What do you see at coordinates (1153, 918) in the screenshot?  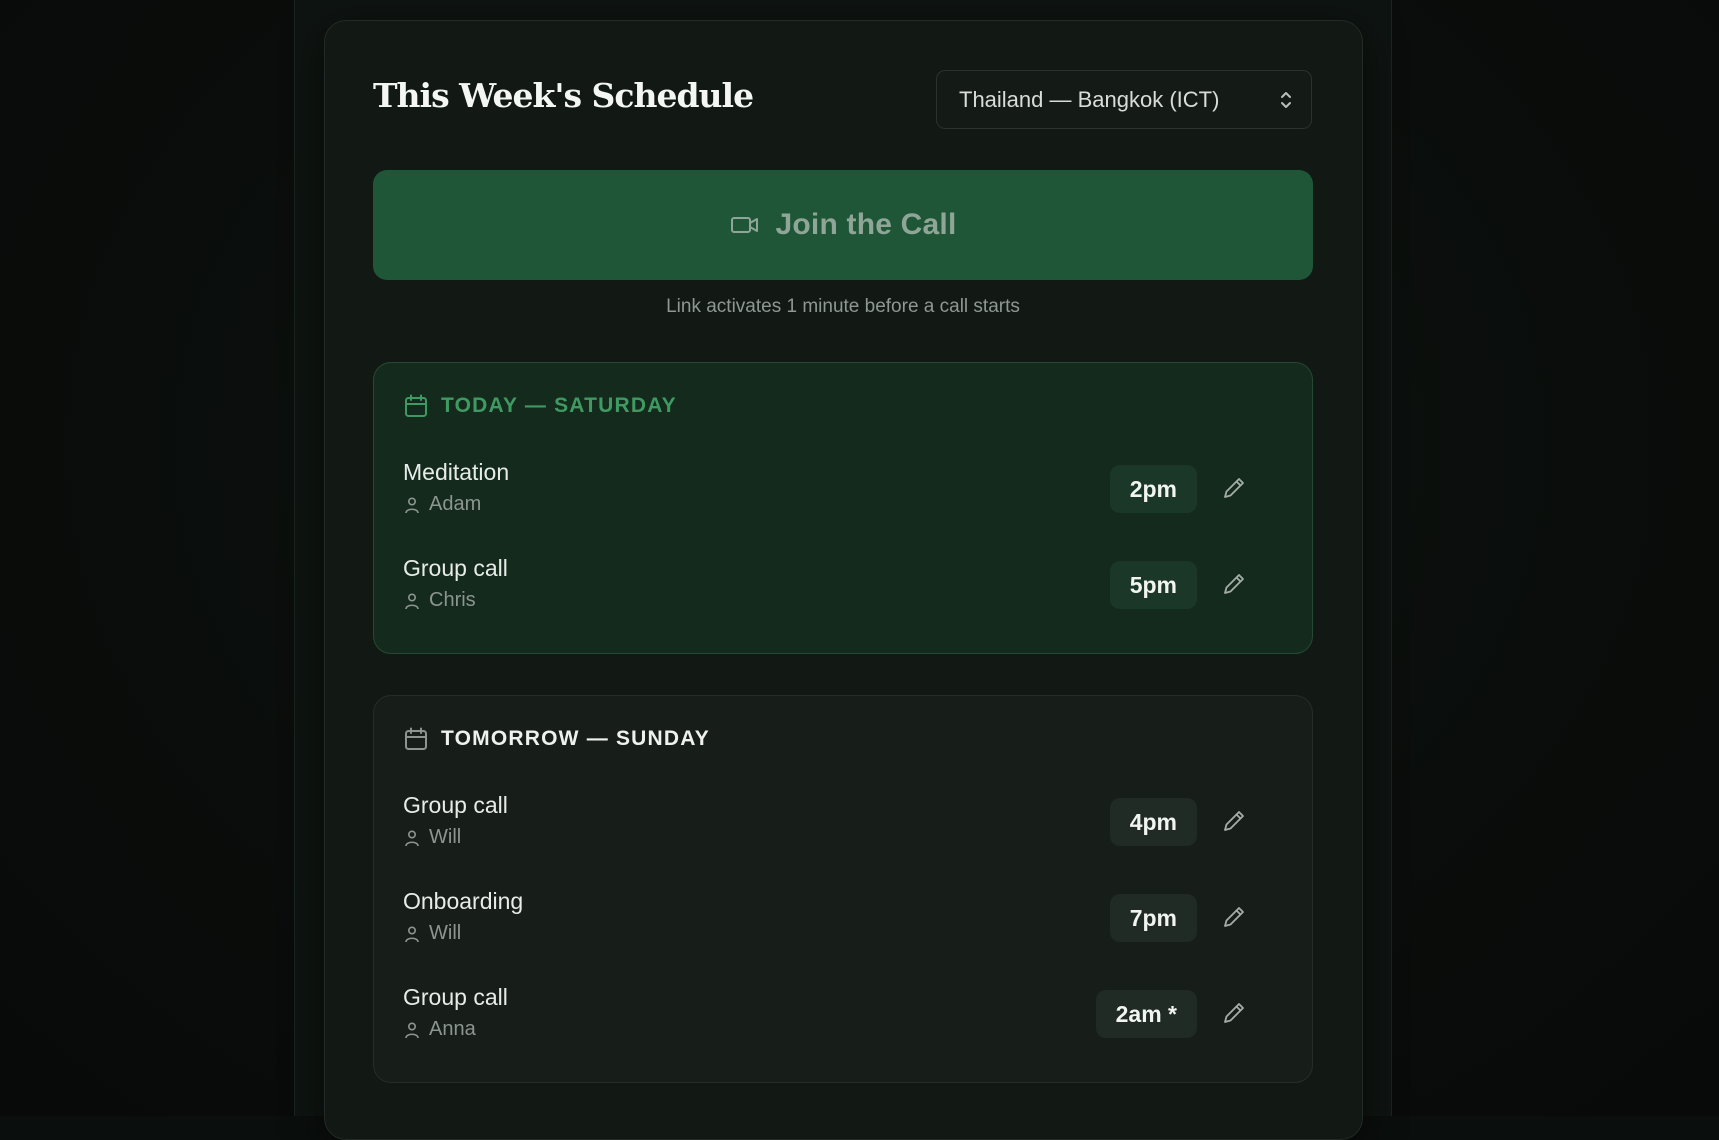 I see `event-time-badge: 7pm` at bounding box center [1153, 918].